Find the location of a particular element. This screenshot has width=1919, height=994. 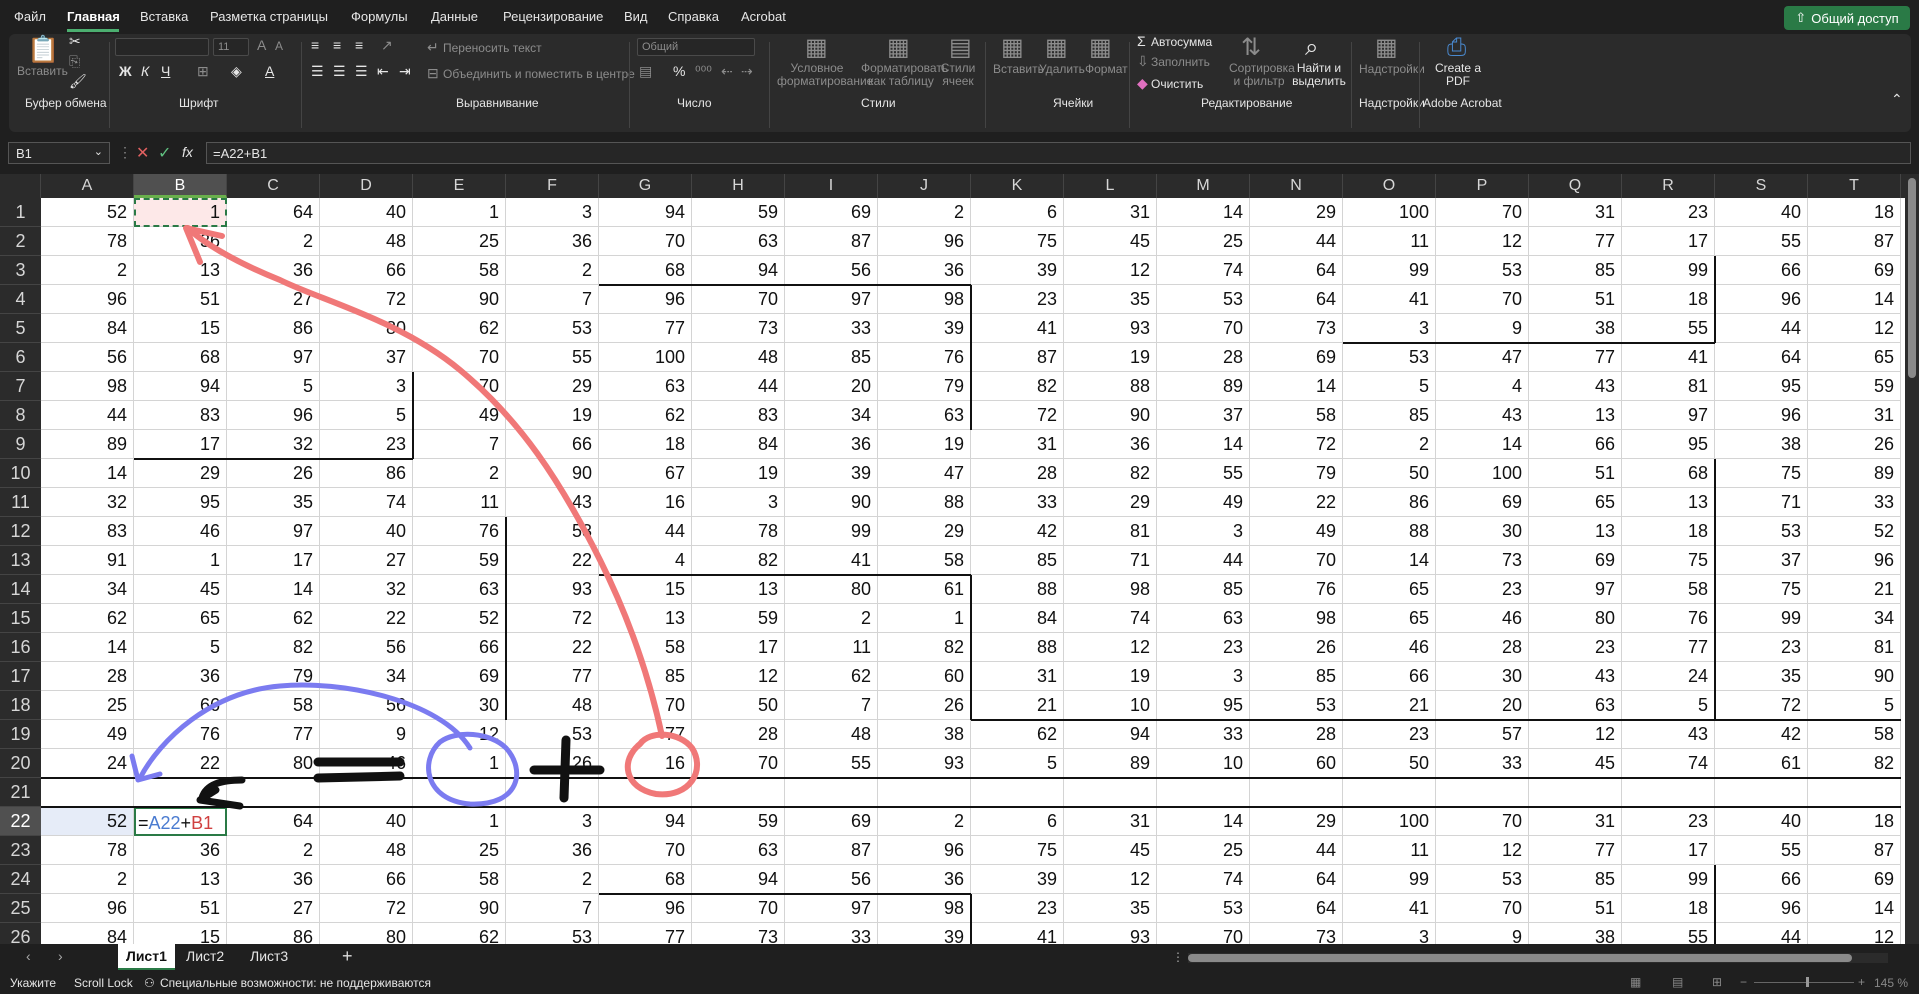

cell-F7: 29 is located at coordinates (552, 386).